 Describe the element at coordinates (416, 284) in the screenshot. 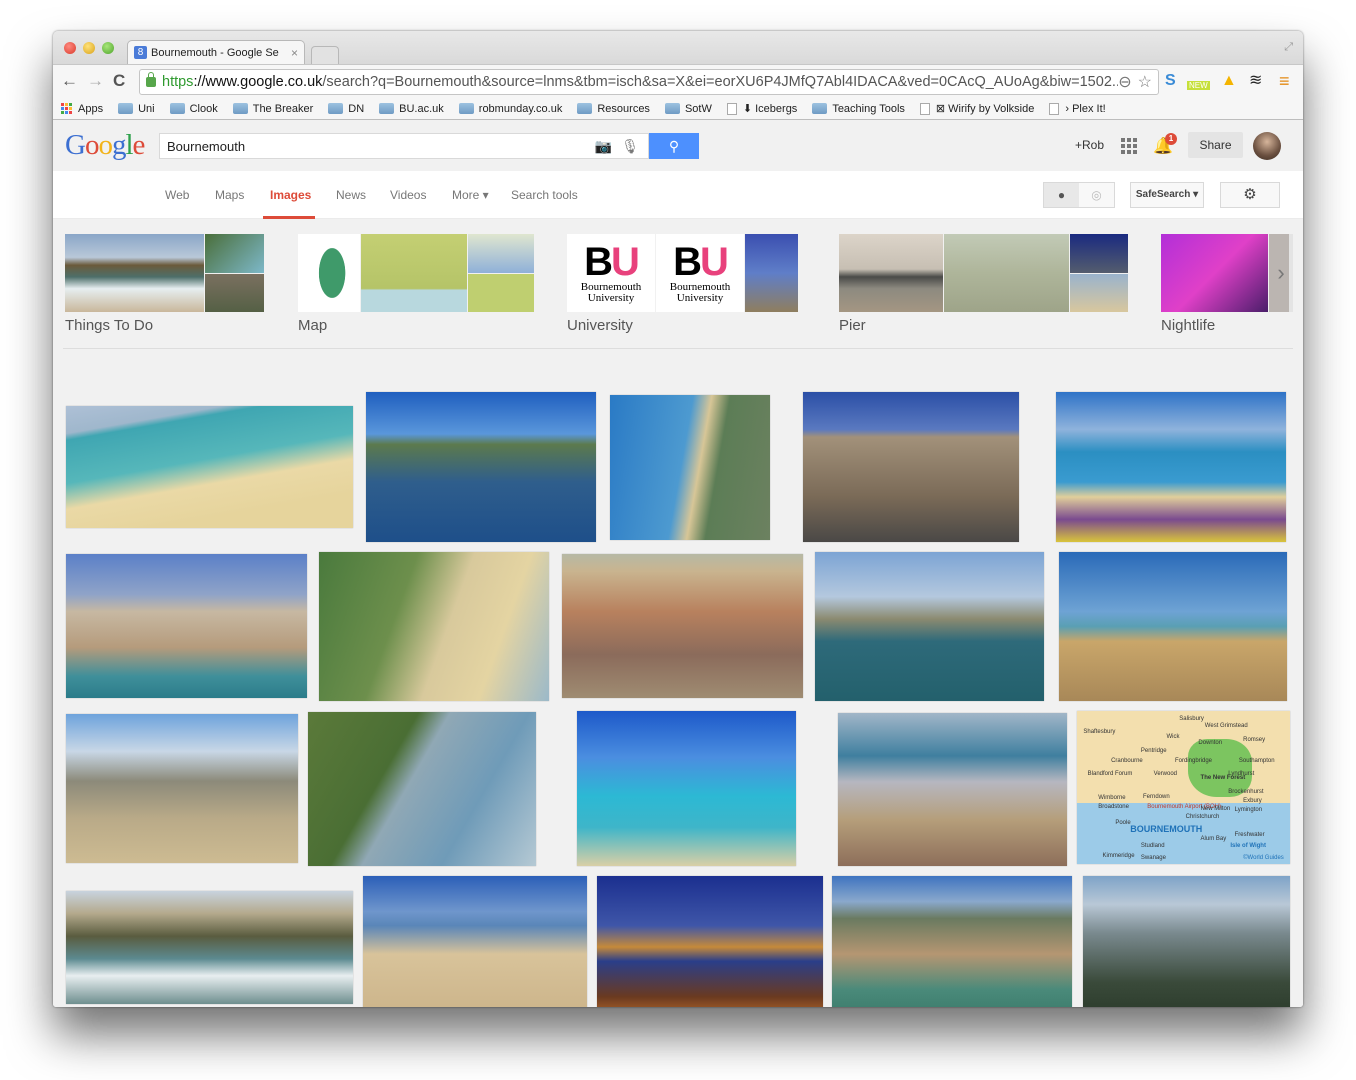

I see `category-map: Map` at that location.